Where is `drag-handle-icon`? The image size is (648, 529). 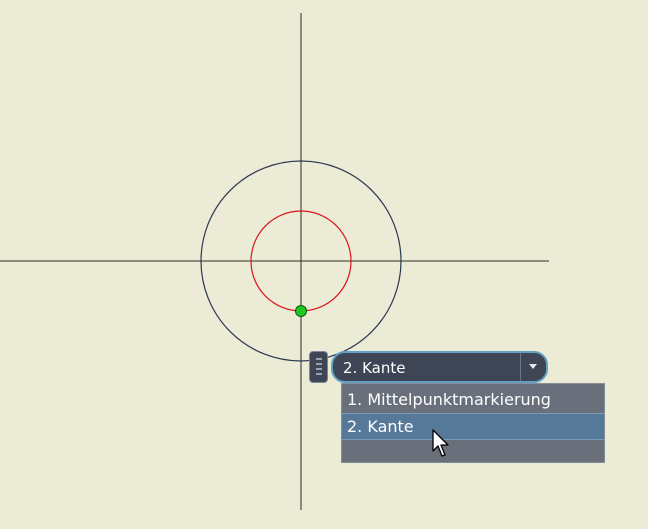 drag-handle-icon is located at coordinates (318, 367).